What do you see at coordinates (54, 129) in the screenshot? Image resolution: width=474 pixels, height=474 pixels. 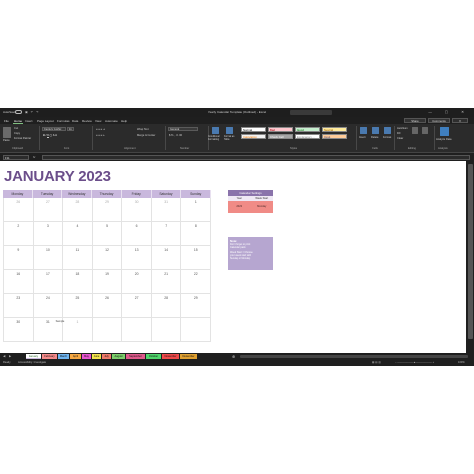 I see `font-name-select: Century Gothic` at bounding box center [54, 129].